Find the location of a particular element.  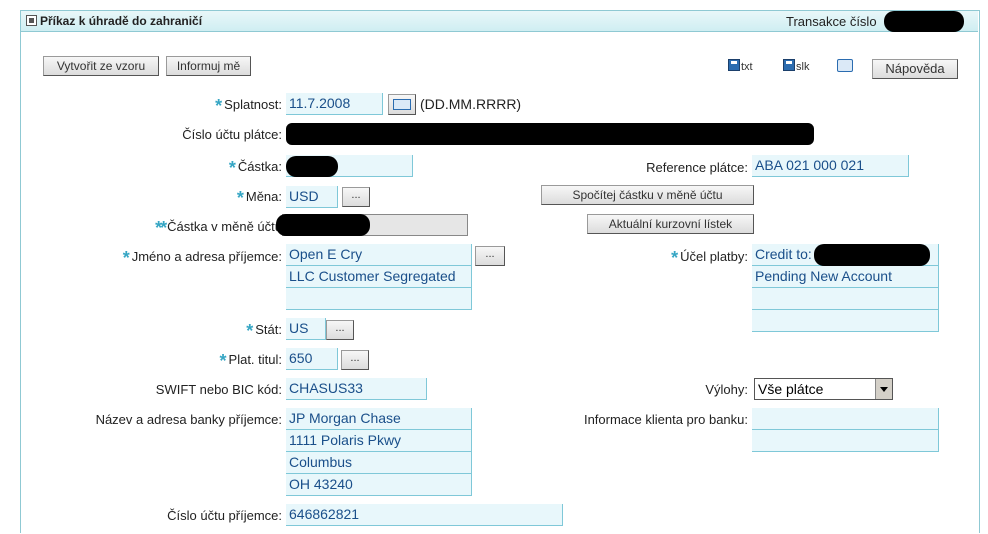

currency-input: USD is located at coordinates (312, 197).